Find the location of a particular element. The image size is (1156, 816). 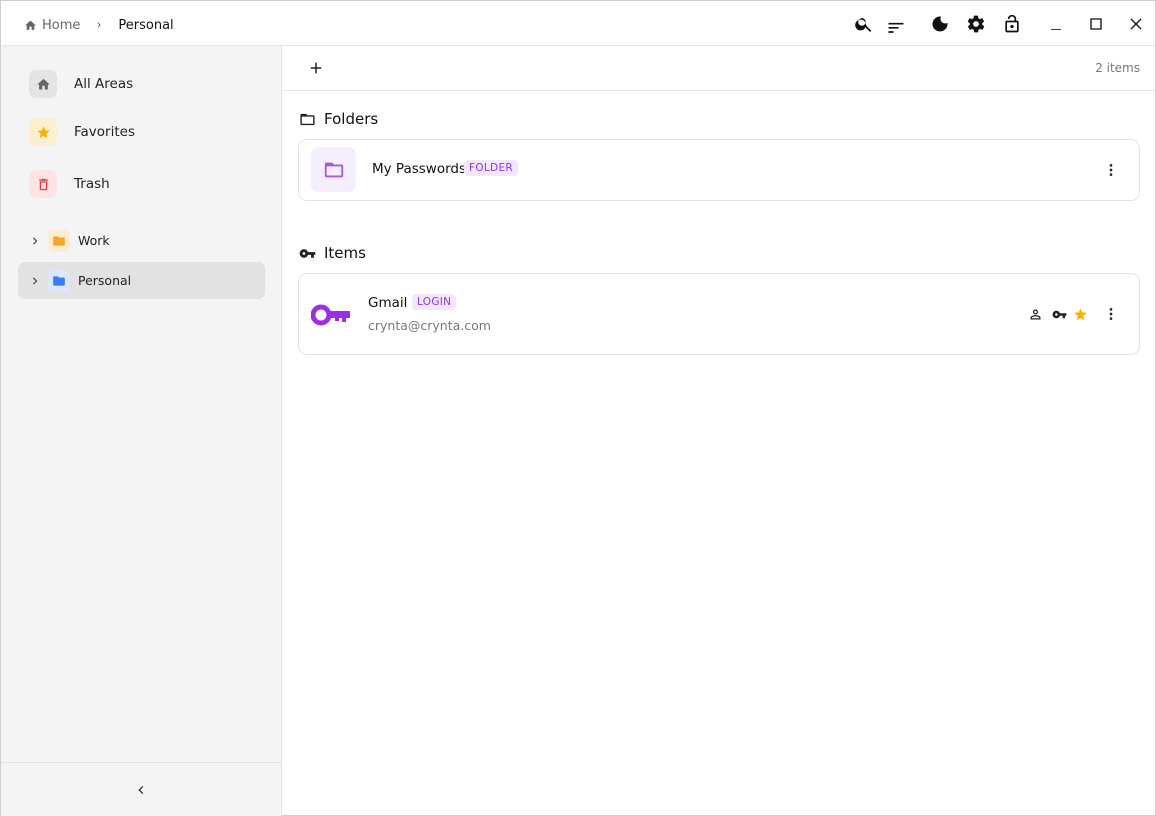

favorite-star-icon is located at coordinates (1080, 314).